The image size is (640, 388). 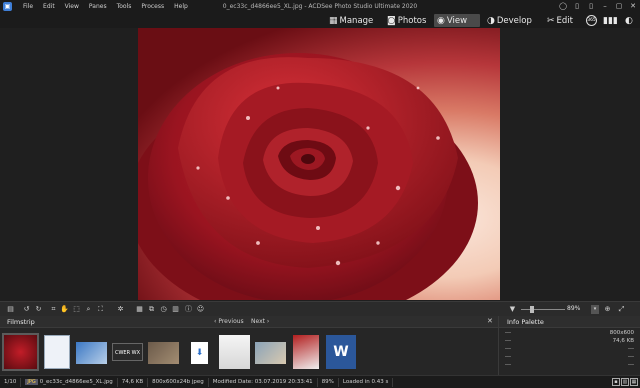 What do you see at coordinates (633, 6) in the screenshot?
I see `close-button: ✕` at bounding box center [633, 6].